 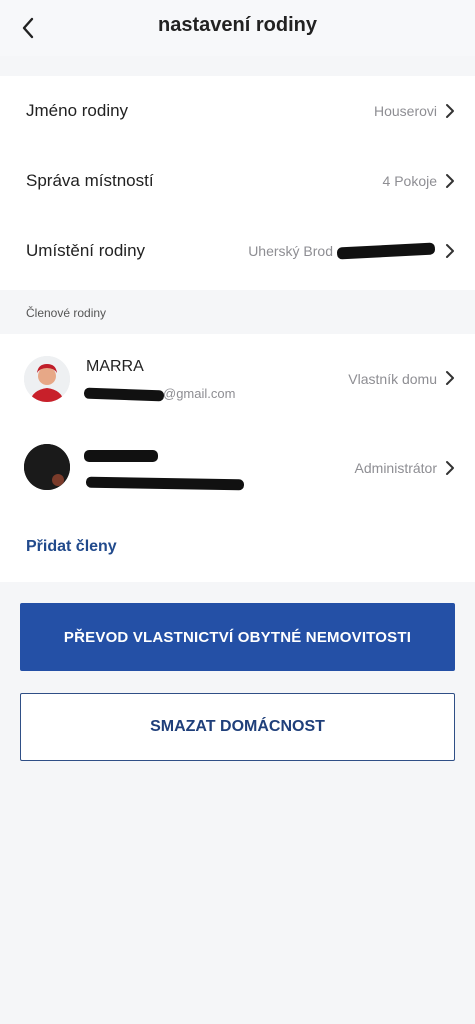 What do you see at coordinates (71, 547) in the screenshot?
I see `add-members-link: Přidat členy` at bounding box center [71, 547].